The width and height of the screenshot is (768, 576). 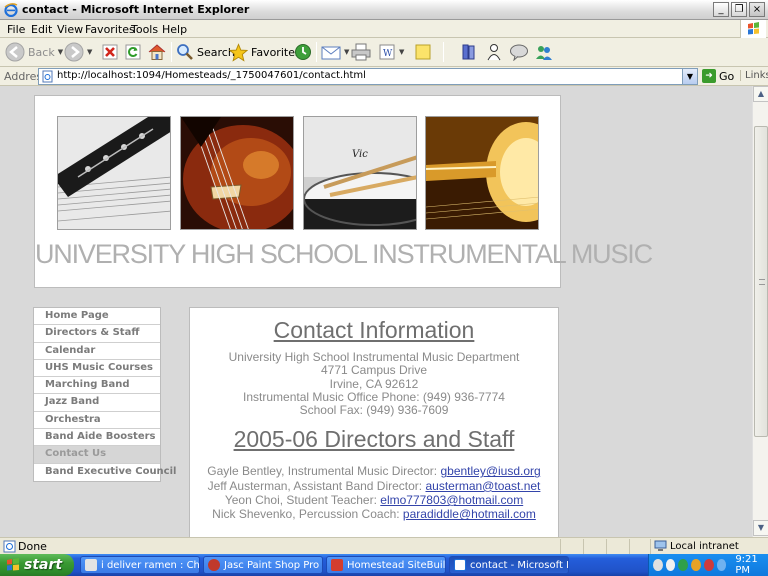 What do you see at coordinates (335, 52) in the screenshot?
I see `mail-button: ▼` at bounding box center [335, 52].